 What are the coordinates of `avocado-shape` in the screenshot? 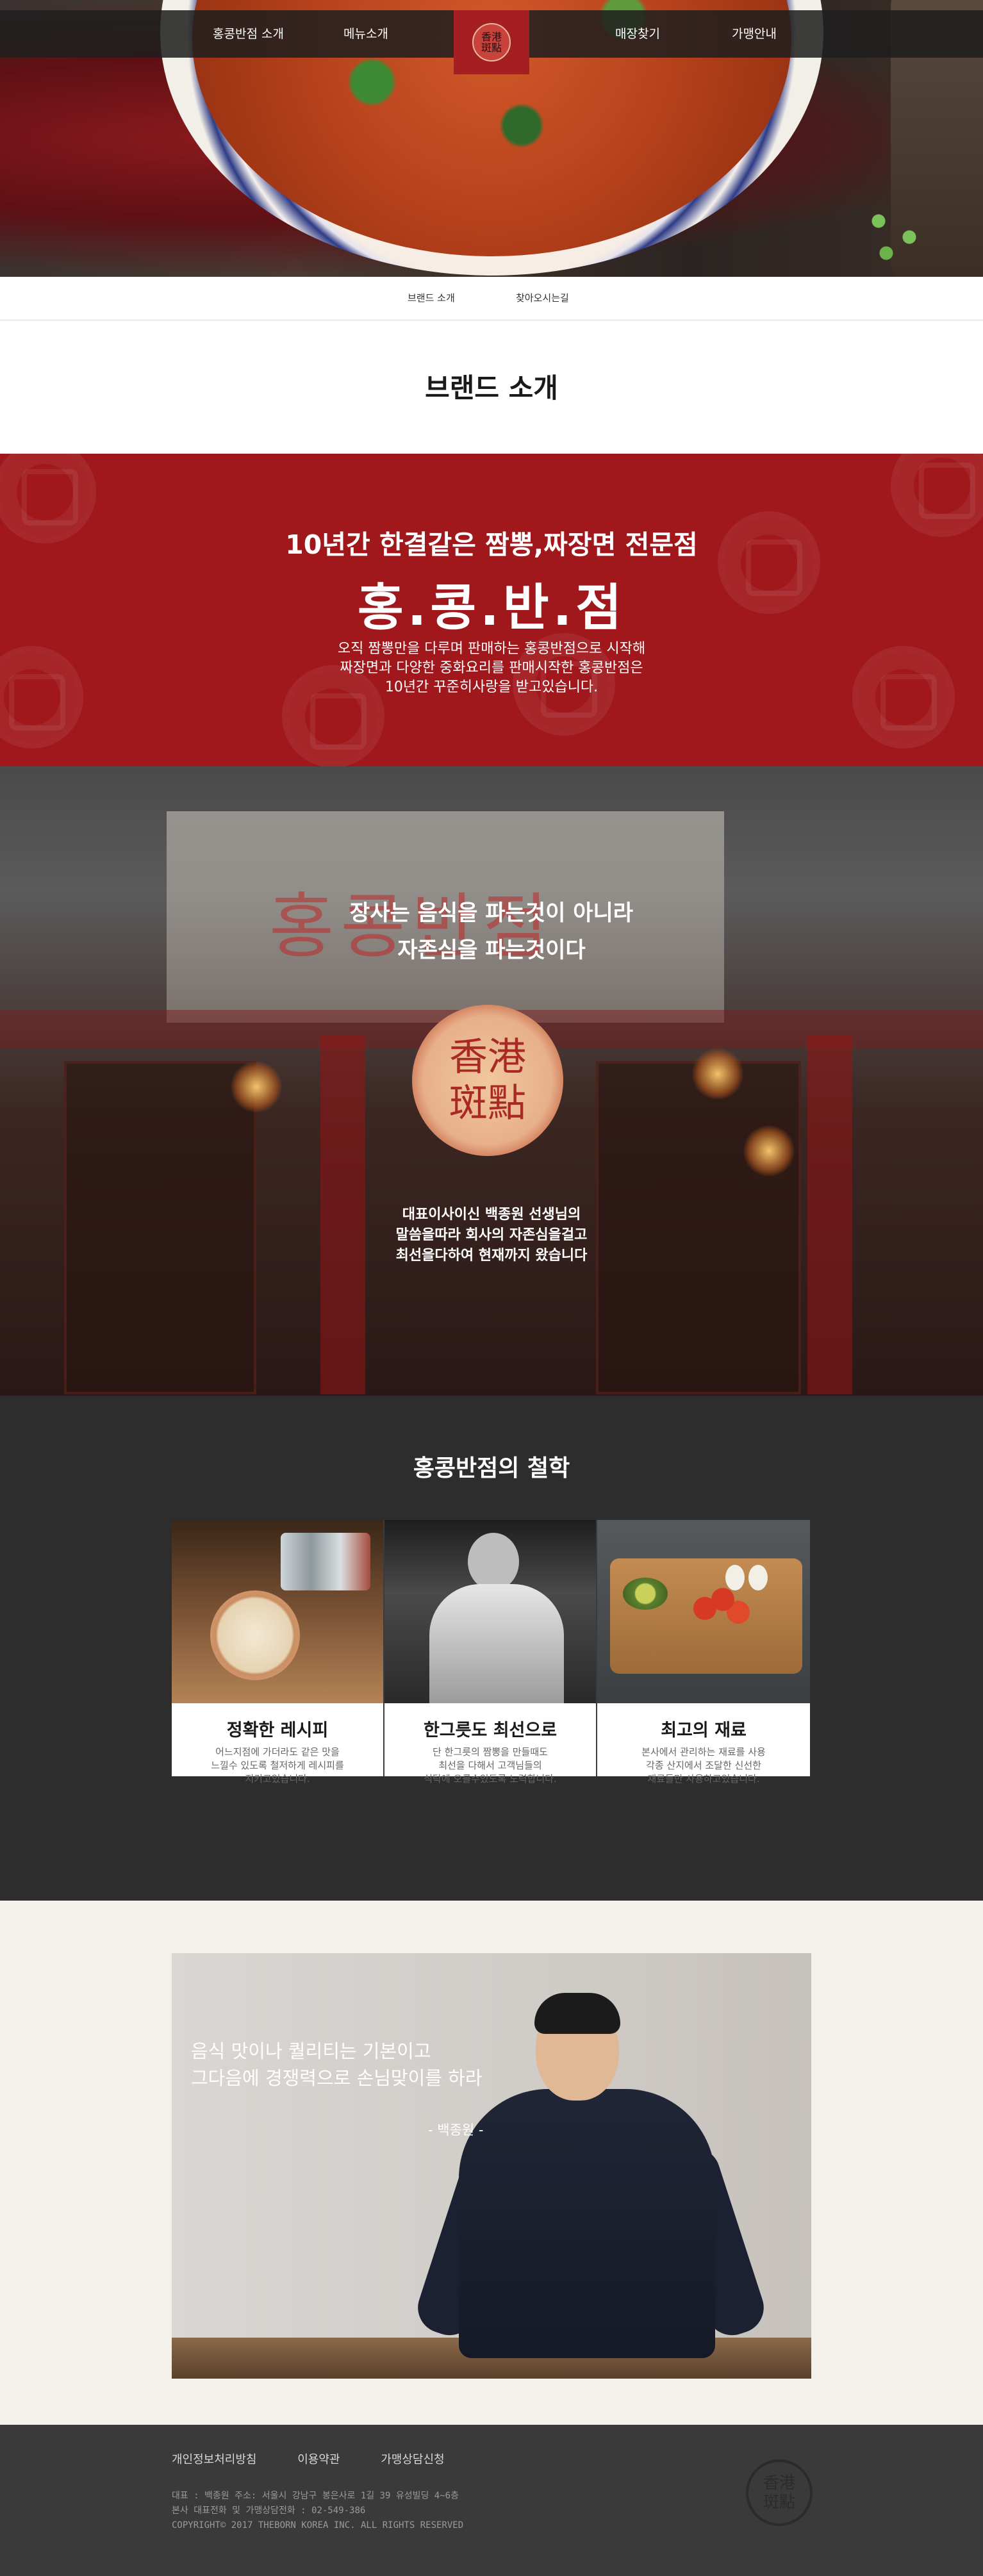 It's located at (645, 1594).